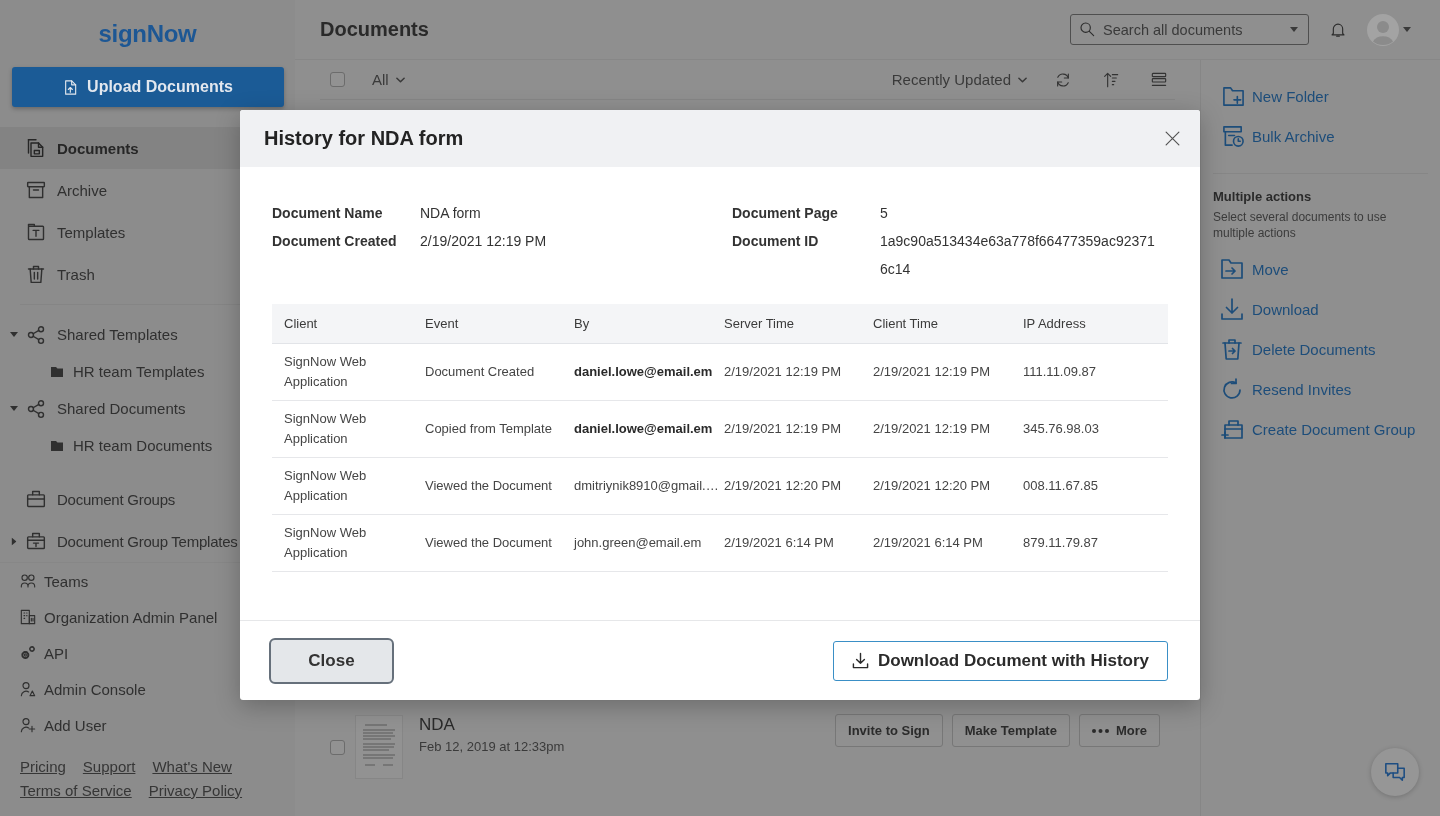  Describe the element at coordinates (488, 543) in the screenshot. I see `table-cell-text: Viewed the Document` at that location.